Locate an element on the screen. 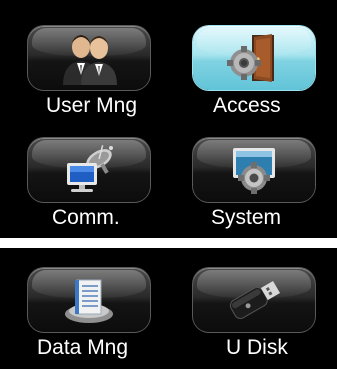 The width and height of the screenshot is (337, 369). u-disk-label: U Disk is located at coordinates (257, 347).